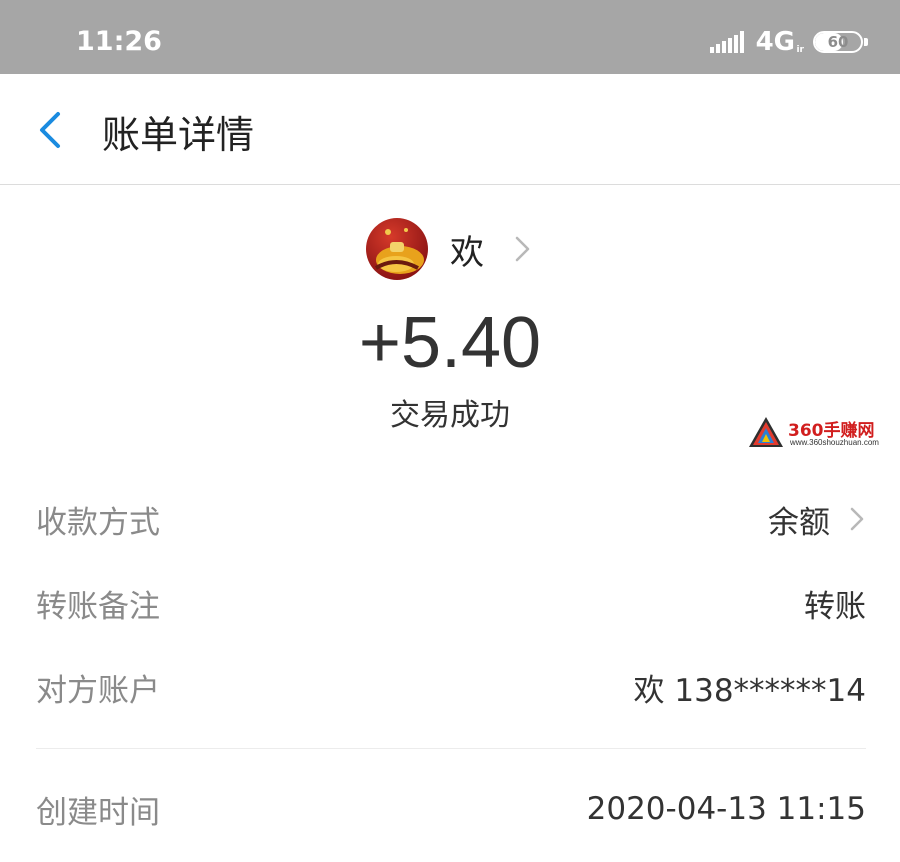  I want to click on chevron-left-icon, so click(50, 130).